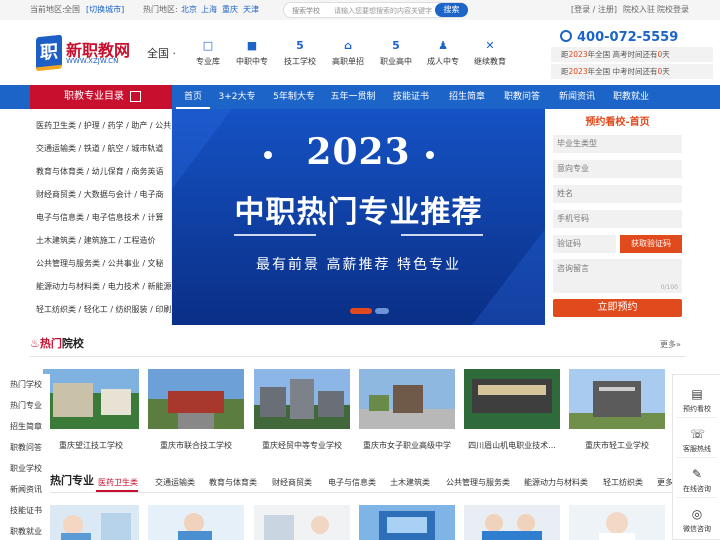  Describe the element at coordinates (490, 52) in the screenshot. I see `header-nav-continuing: ✕ 继续教育` at that location.